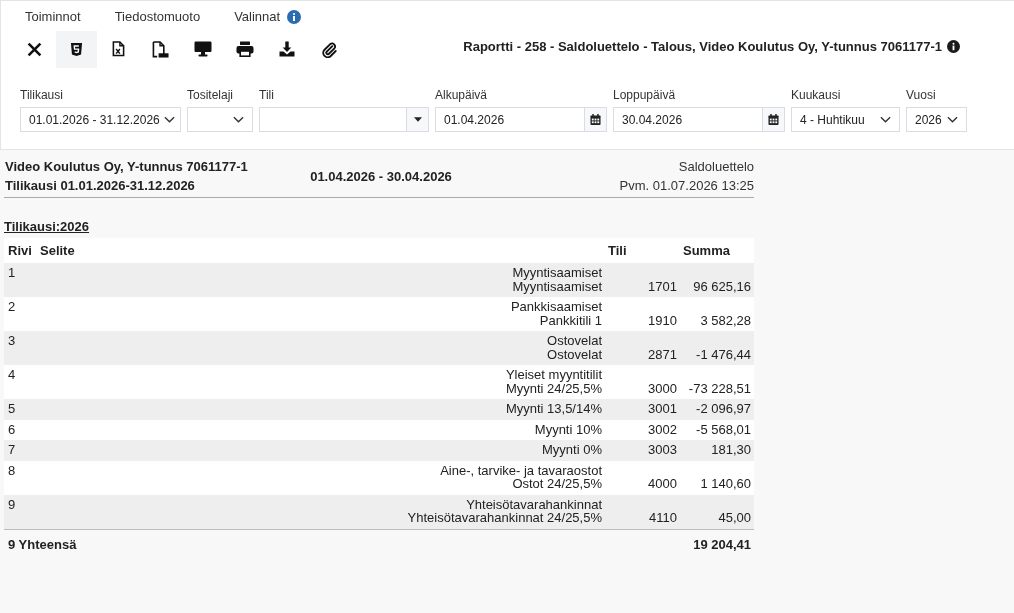 The width and height of the screenshot is (1014, 613). What do you see at coordinates (816, 95) in the screenshot?
I see `field-label: Kuukausi` at bounding box center [816, 95].